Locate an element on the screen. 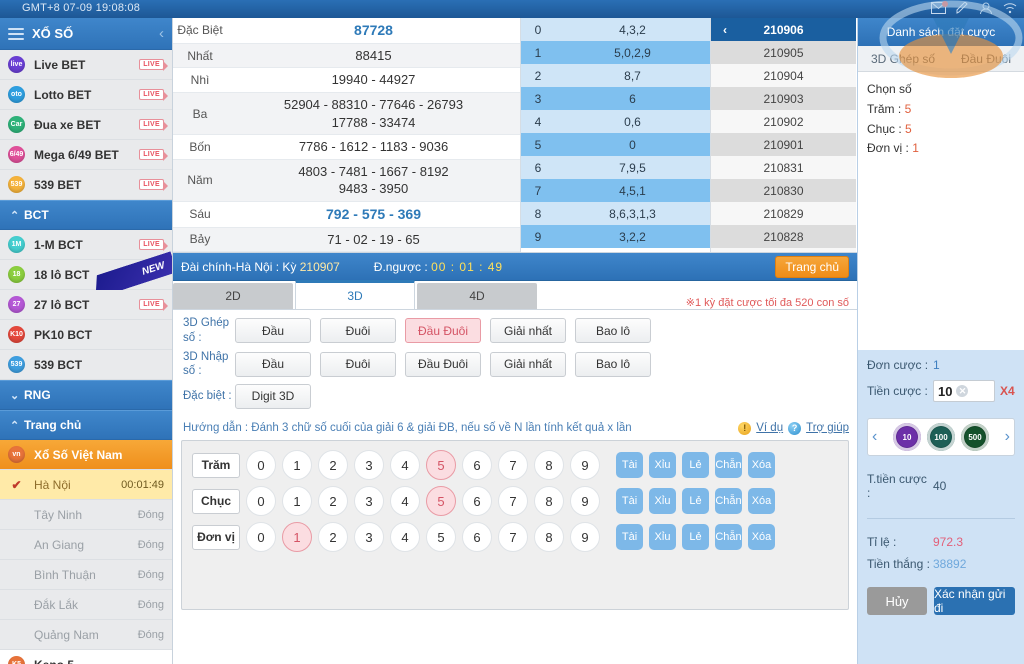 The width and height of the screenshot is (1024, 664). sidebar-group-rng: ⌄ RNG is located at coordinates (86, 395).